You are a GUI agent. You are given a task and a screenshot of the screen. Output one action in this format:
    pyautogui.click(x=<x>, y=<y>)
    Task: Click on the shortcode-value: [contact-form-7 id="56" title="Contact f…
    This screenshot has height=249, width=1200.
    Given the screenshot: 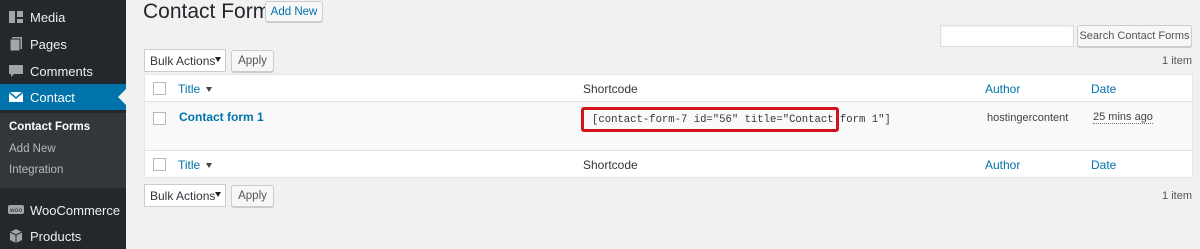 What is the action you would take?
    pyautogui.click(x=741, y=120)
    